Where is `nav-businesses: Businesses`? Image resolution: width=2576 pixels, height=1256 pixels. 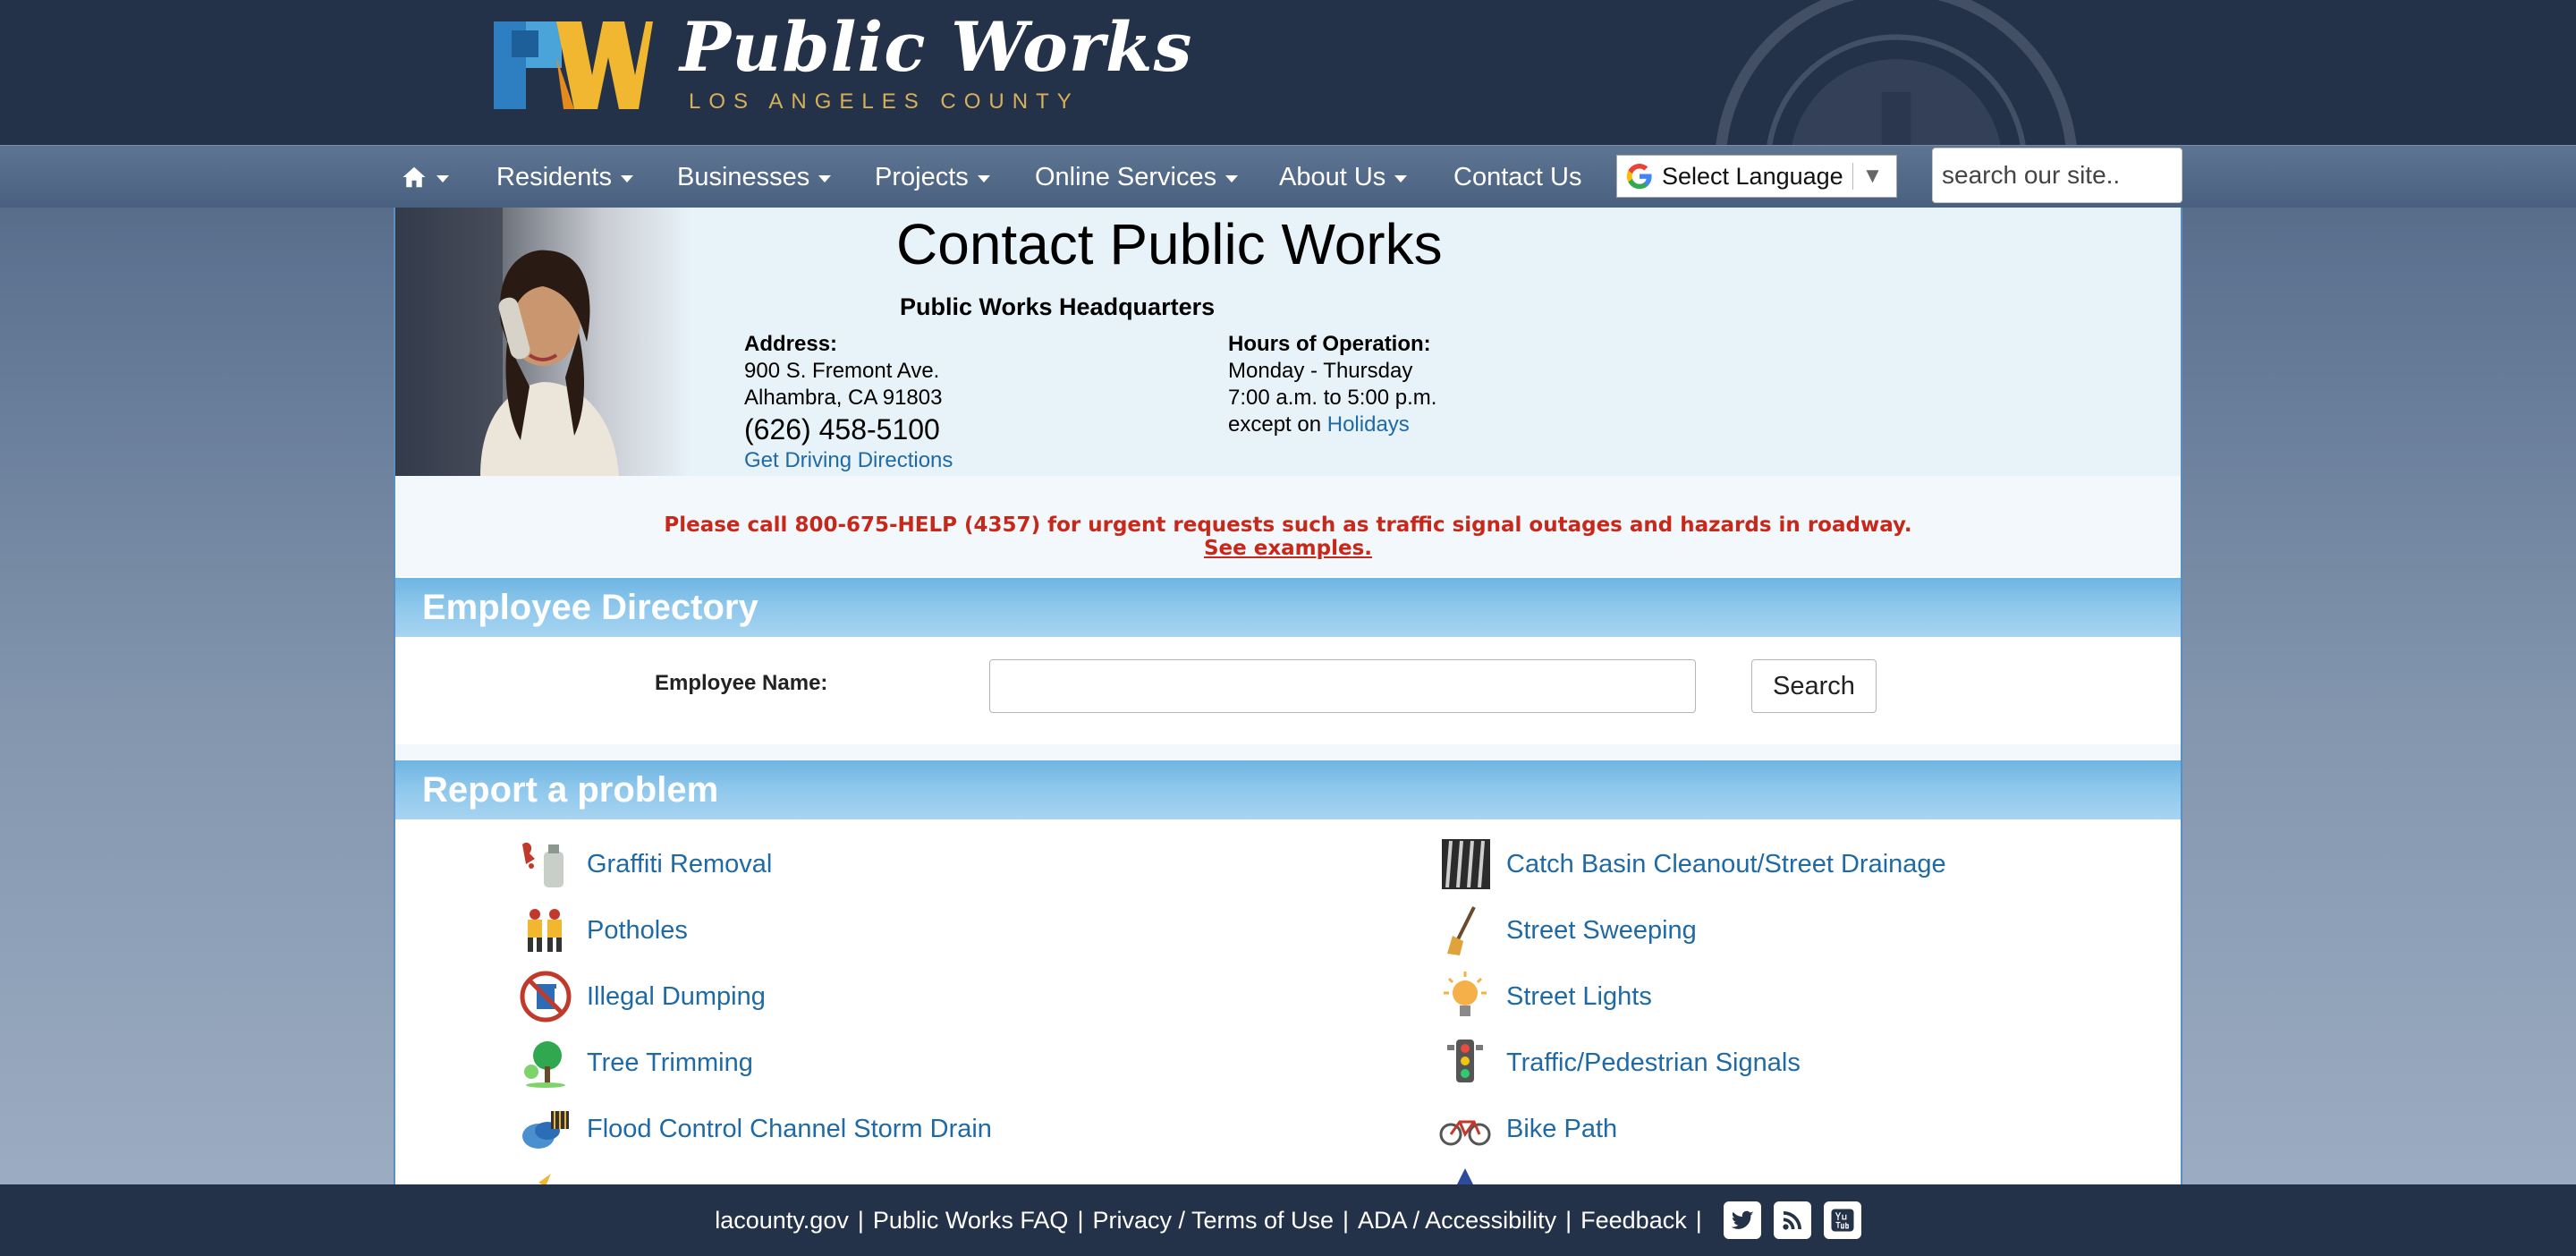 nav-businesses: Businesses is located at coordinates (754, 177).